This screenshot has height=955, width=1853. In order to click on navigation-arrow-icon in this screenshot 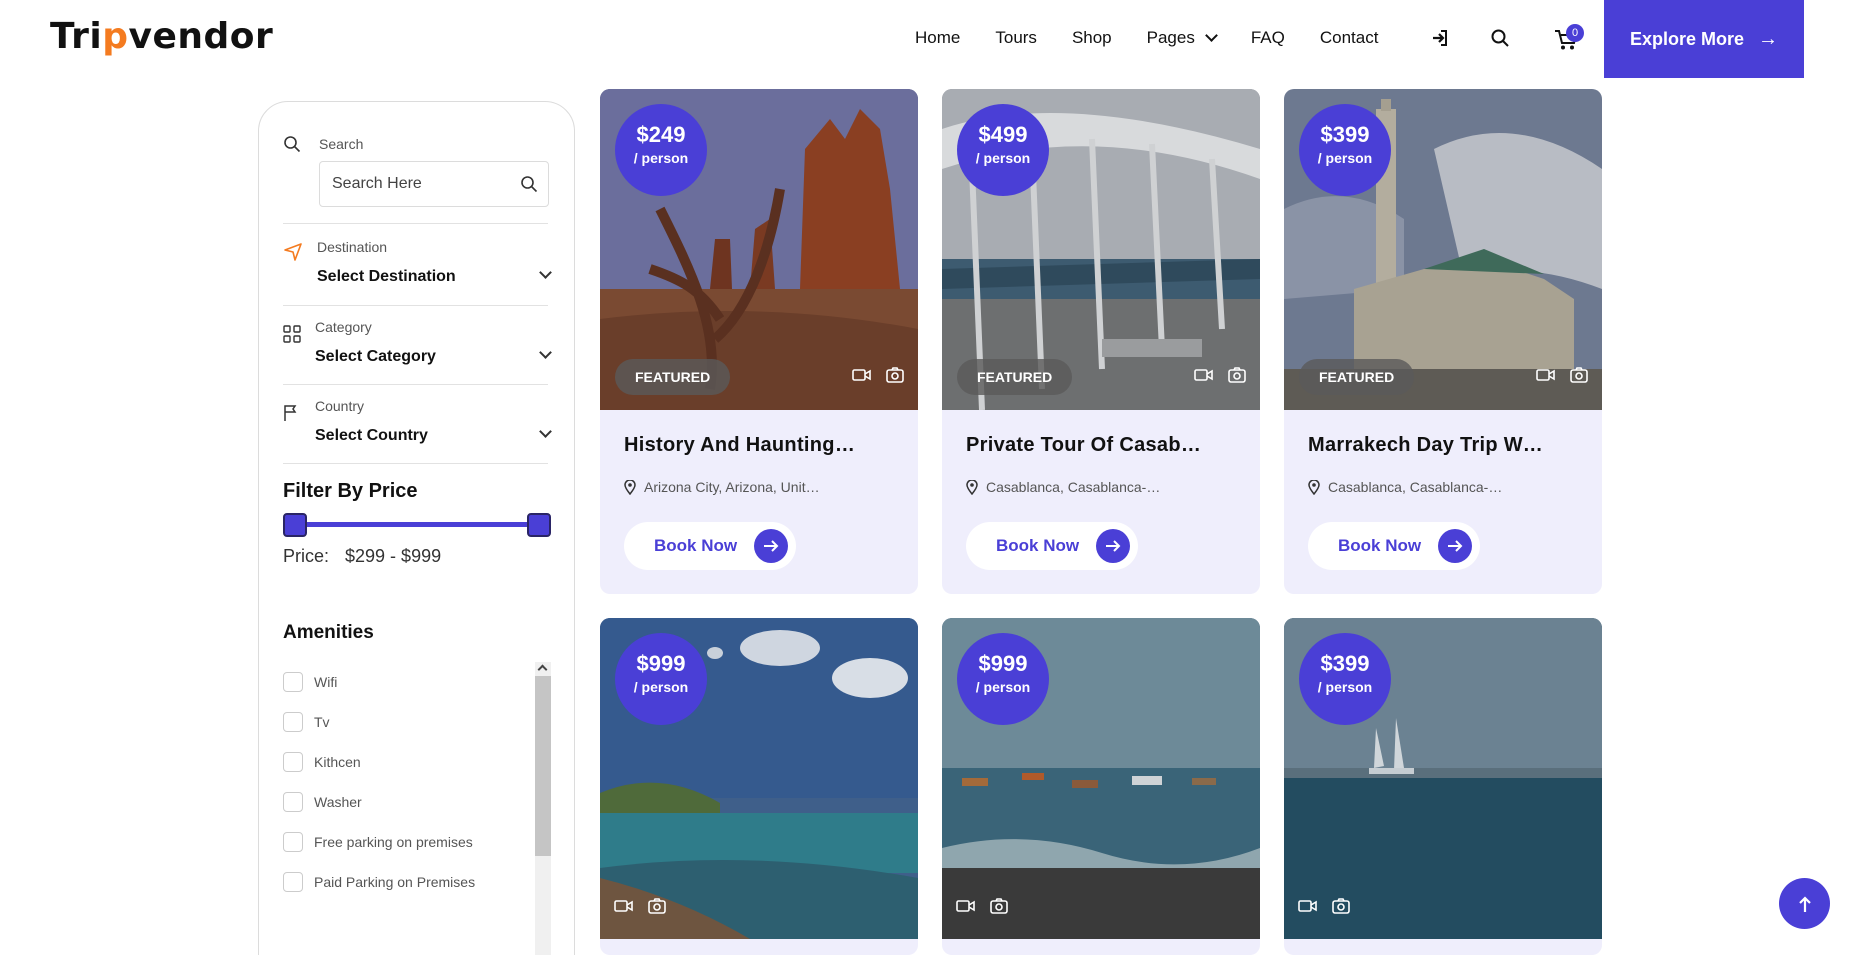, I will do `click(293, 252)`.